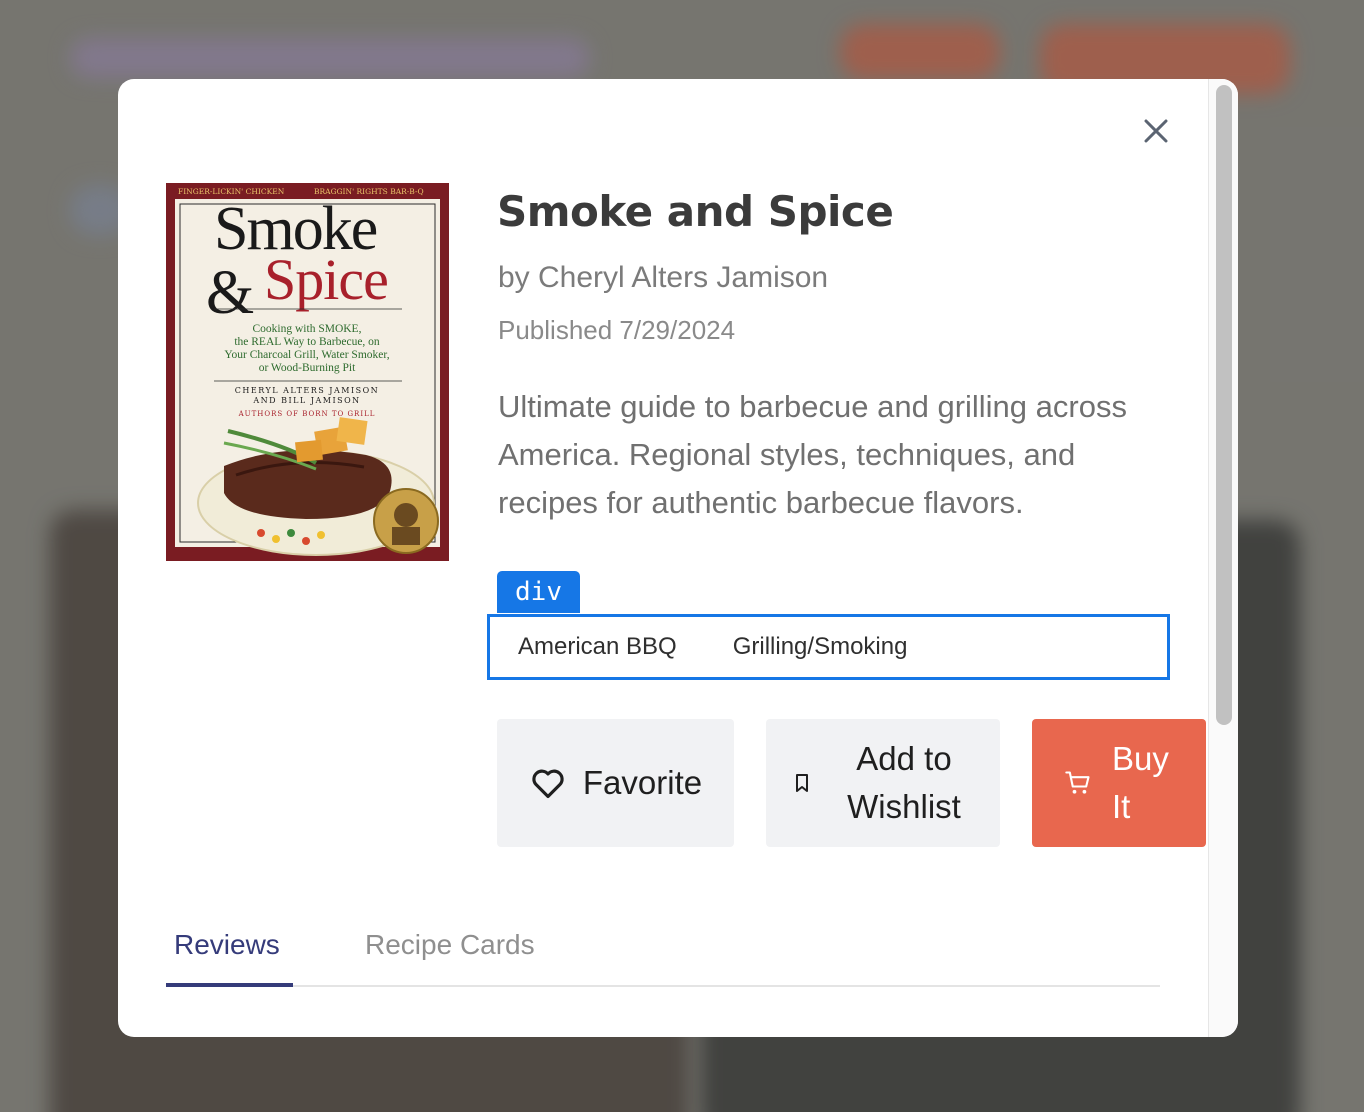 This screenshot has width=1364, height=1112. I want to click on inspector-element-tag: div, so click(538, 592).